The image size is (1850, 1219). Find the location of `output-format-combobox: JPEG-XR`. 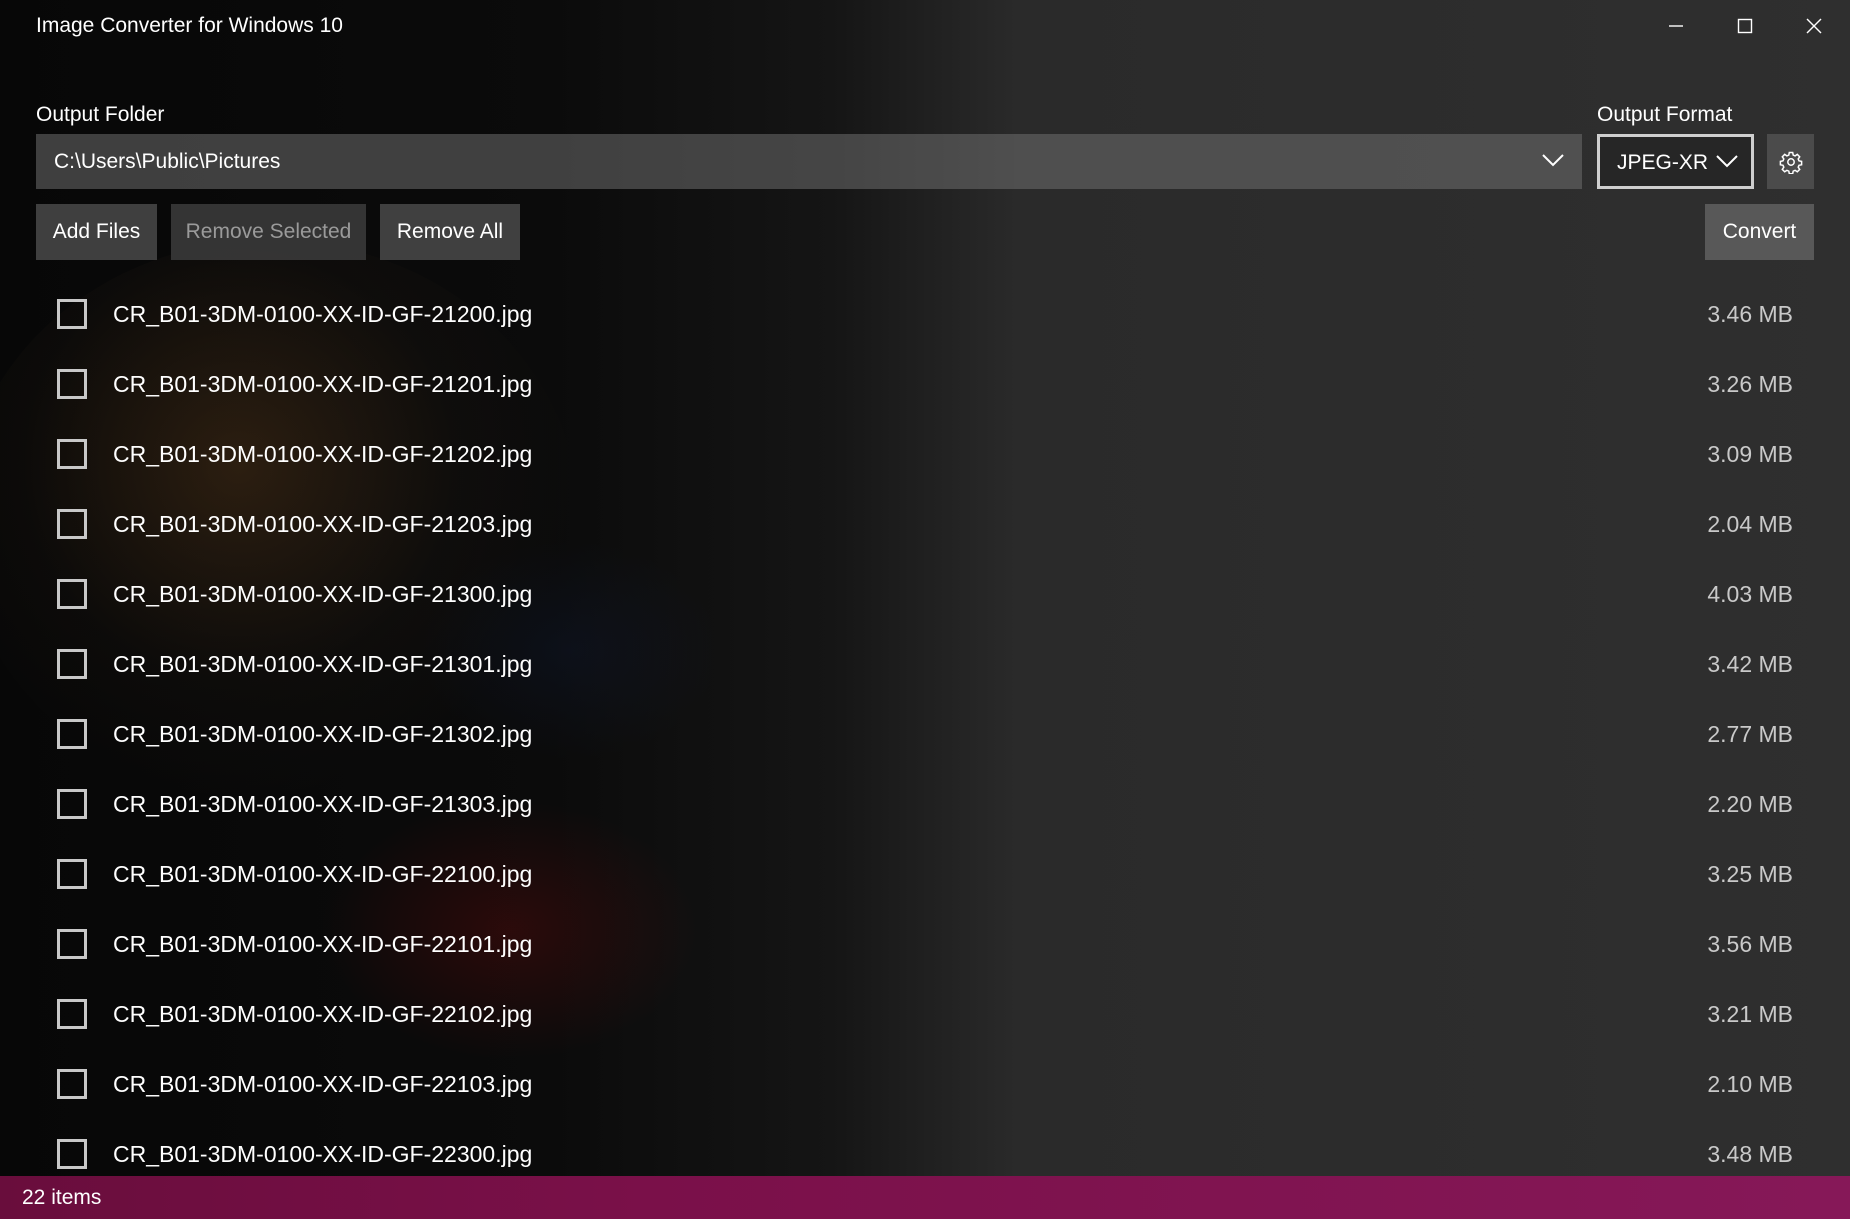

output-format-combobox: JPEG-XR is located at coordinates (1675, 161).